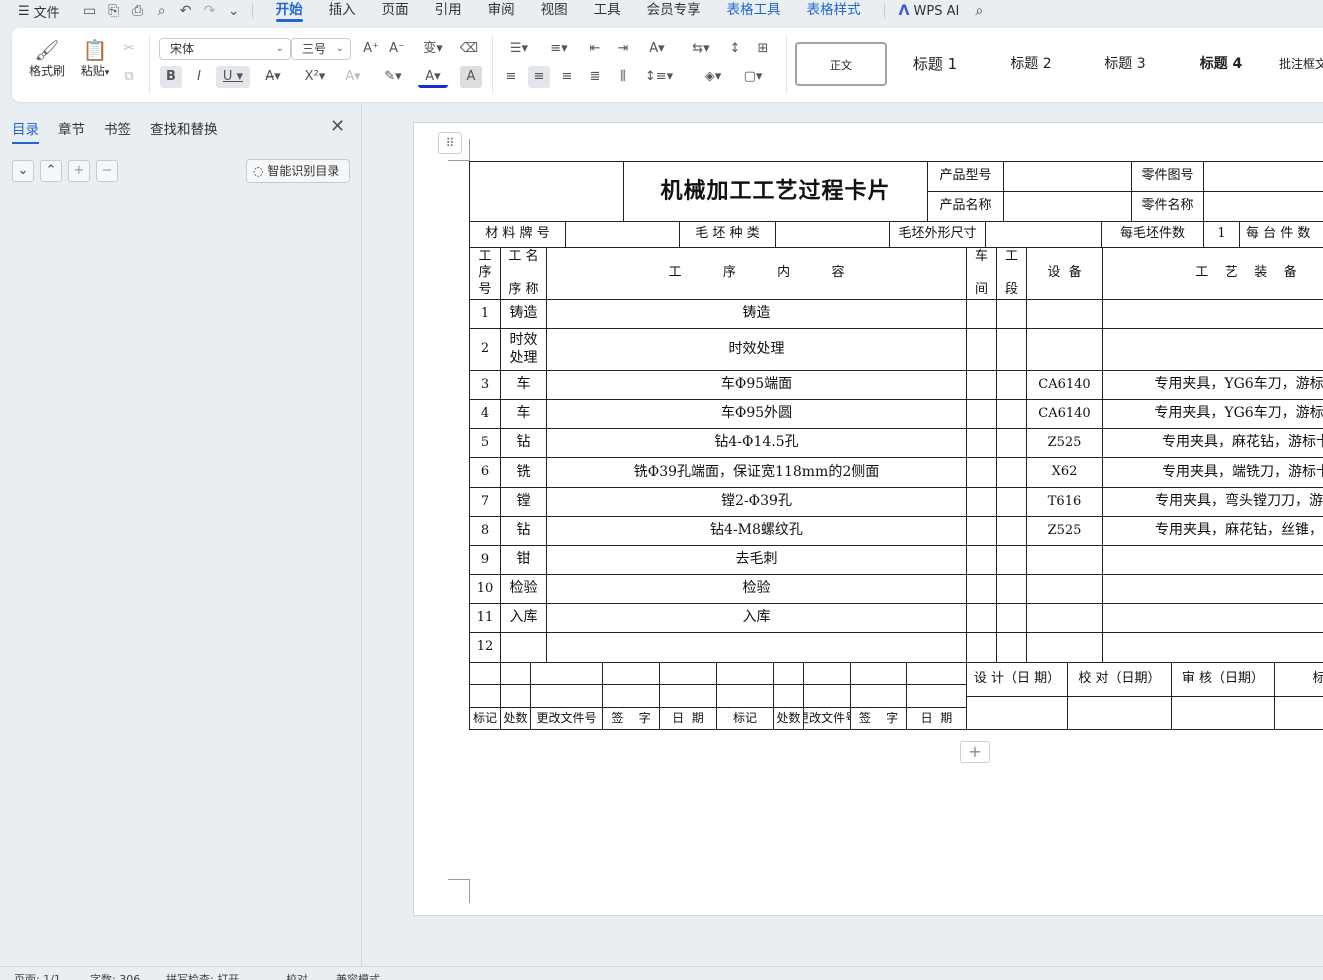 This screenshot has height=980, width=1323. Describe the element at coordinates (523, 273) in the screenshot. I see `col-header-op-name: 工 名 序 称` at that location.